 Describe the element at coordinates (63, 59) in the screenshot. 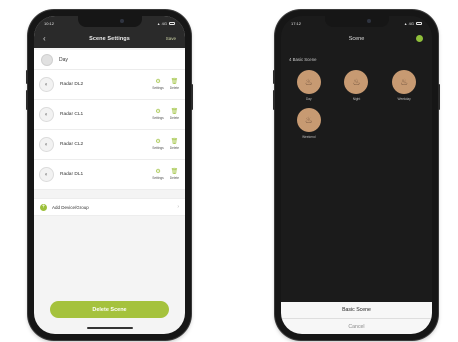

I see `scene-name-text: Day` at that location.